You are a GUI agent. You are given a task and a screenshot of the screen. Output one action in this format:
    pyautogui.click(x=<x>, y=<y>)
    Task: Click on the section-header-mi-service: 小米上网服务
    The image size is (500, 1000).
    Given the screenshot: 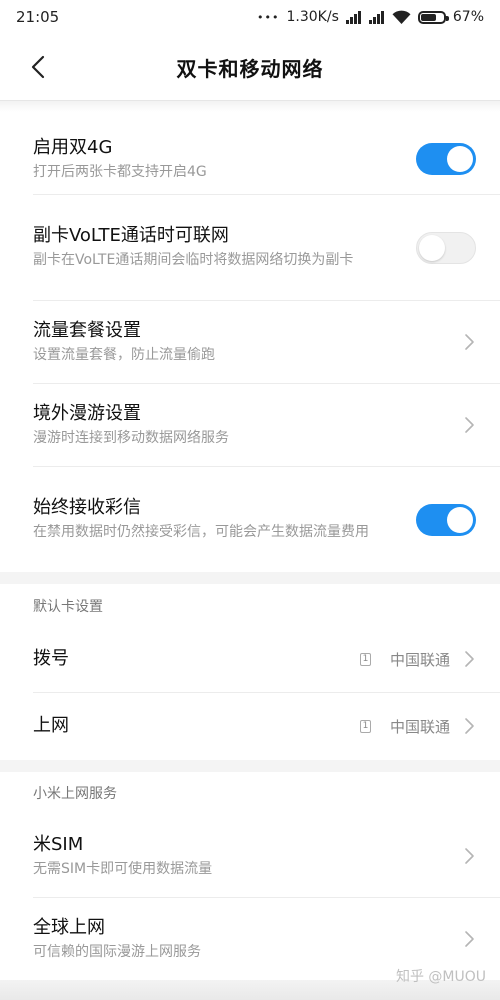 What is the action you would take?
    pyautogui.click(x=75, y=794)
    